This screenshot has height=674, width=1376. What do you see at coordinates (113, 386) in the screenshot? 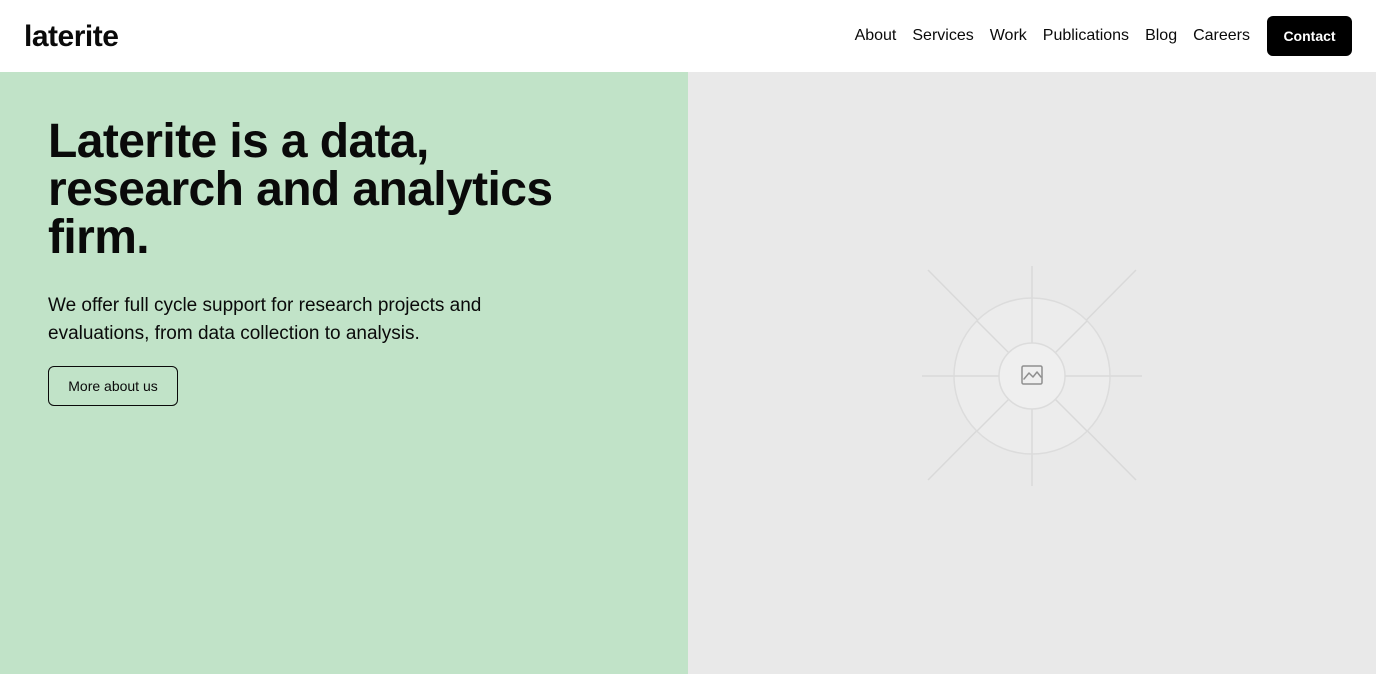
I see `more-about-us-button: More about us` at bounding box center [113, 386].